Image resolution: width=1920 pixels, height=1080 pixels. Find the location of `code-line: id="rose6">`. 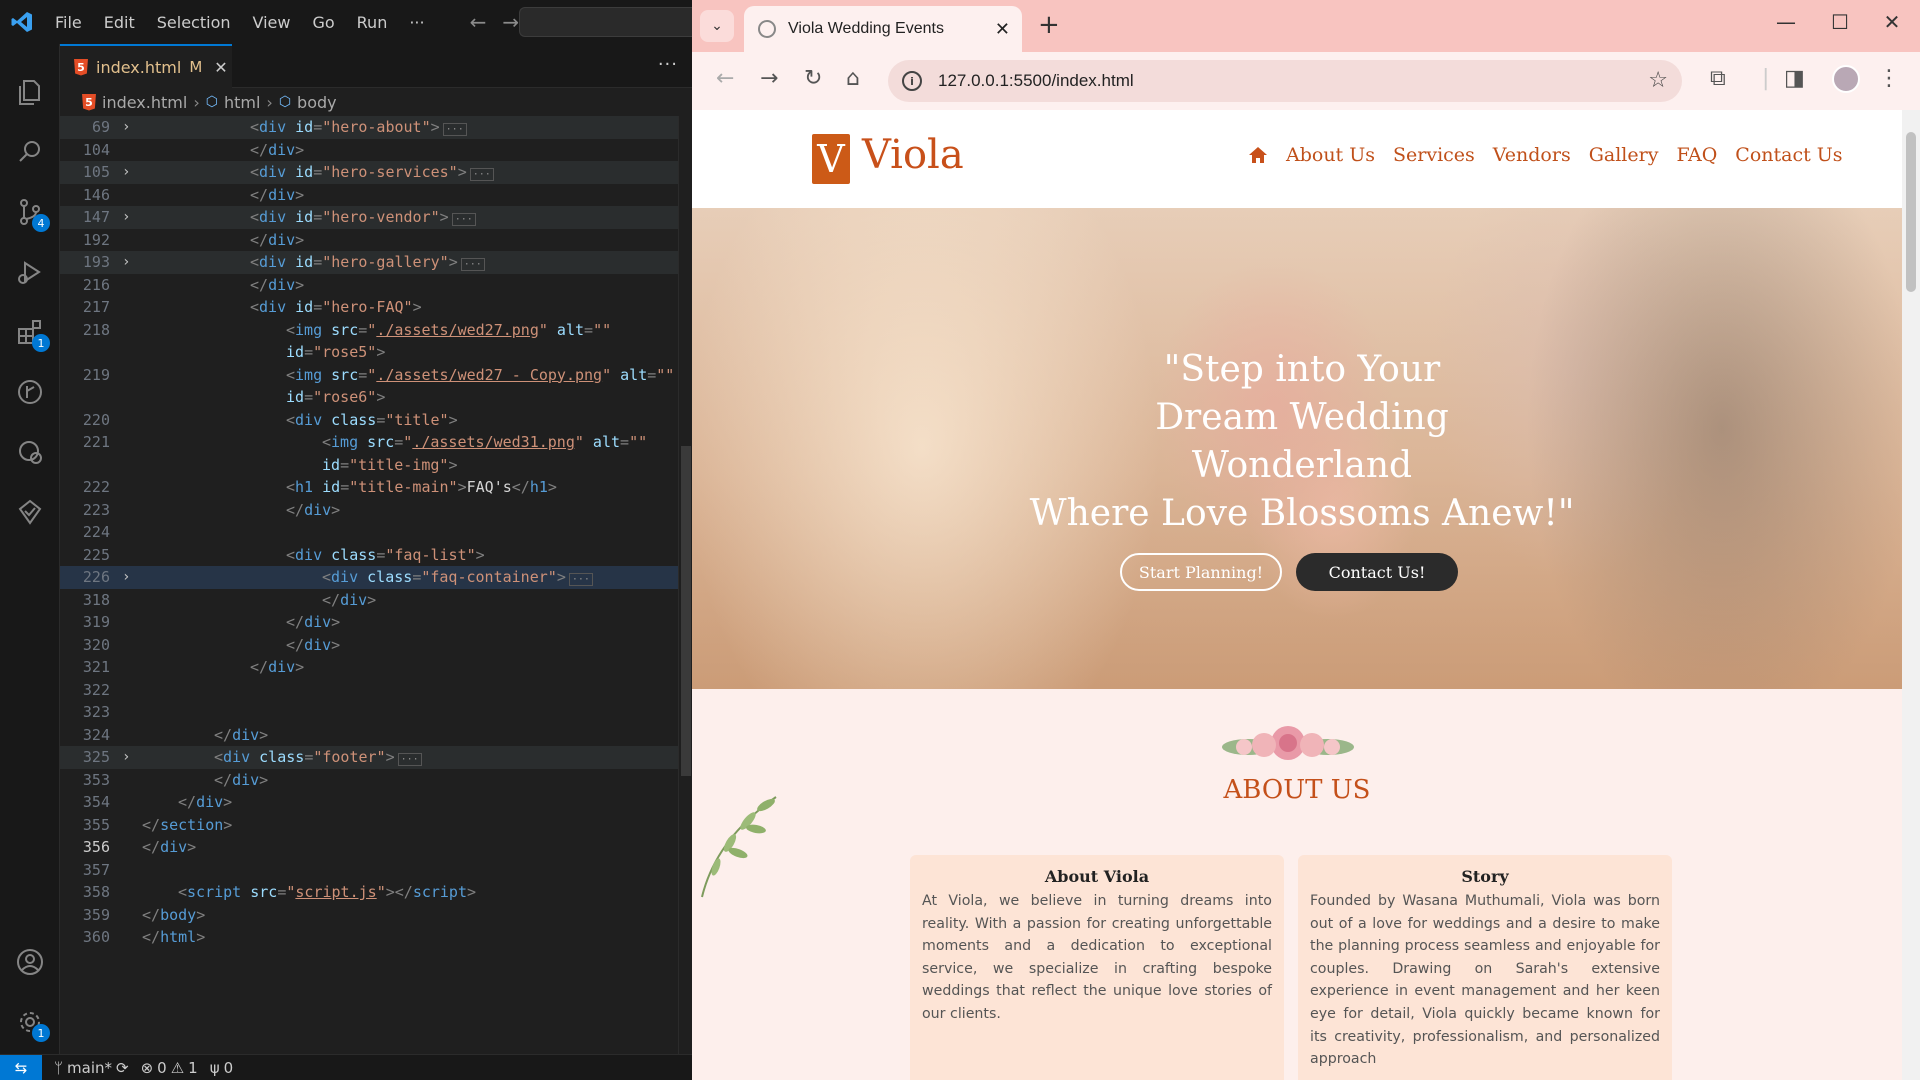

code-line: id="rose6"> is located at coordinates (376, 397).